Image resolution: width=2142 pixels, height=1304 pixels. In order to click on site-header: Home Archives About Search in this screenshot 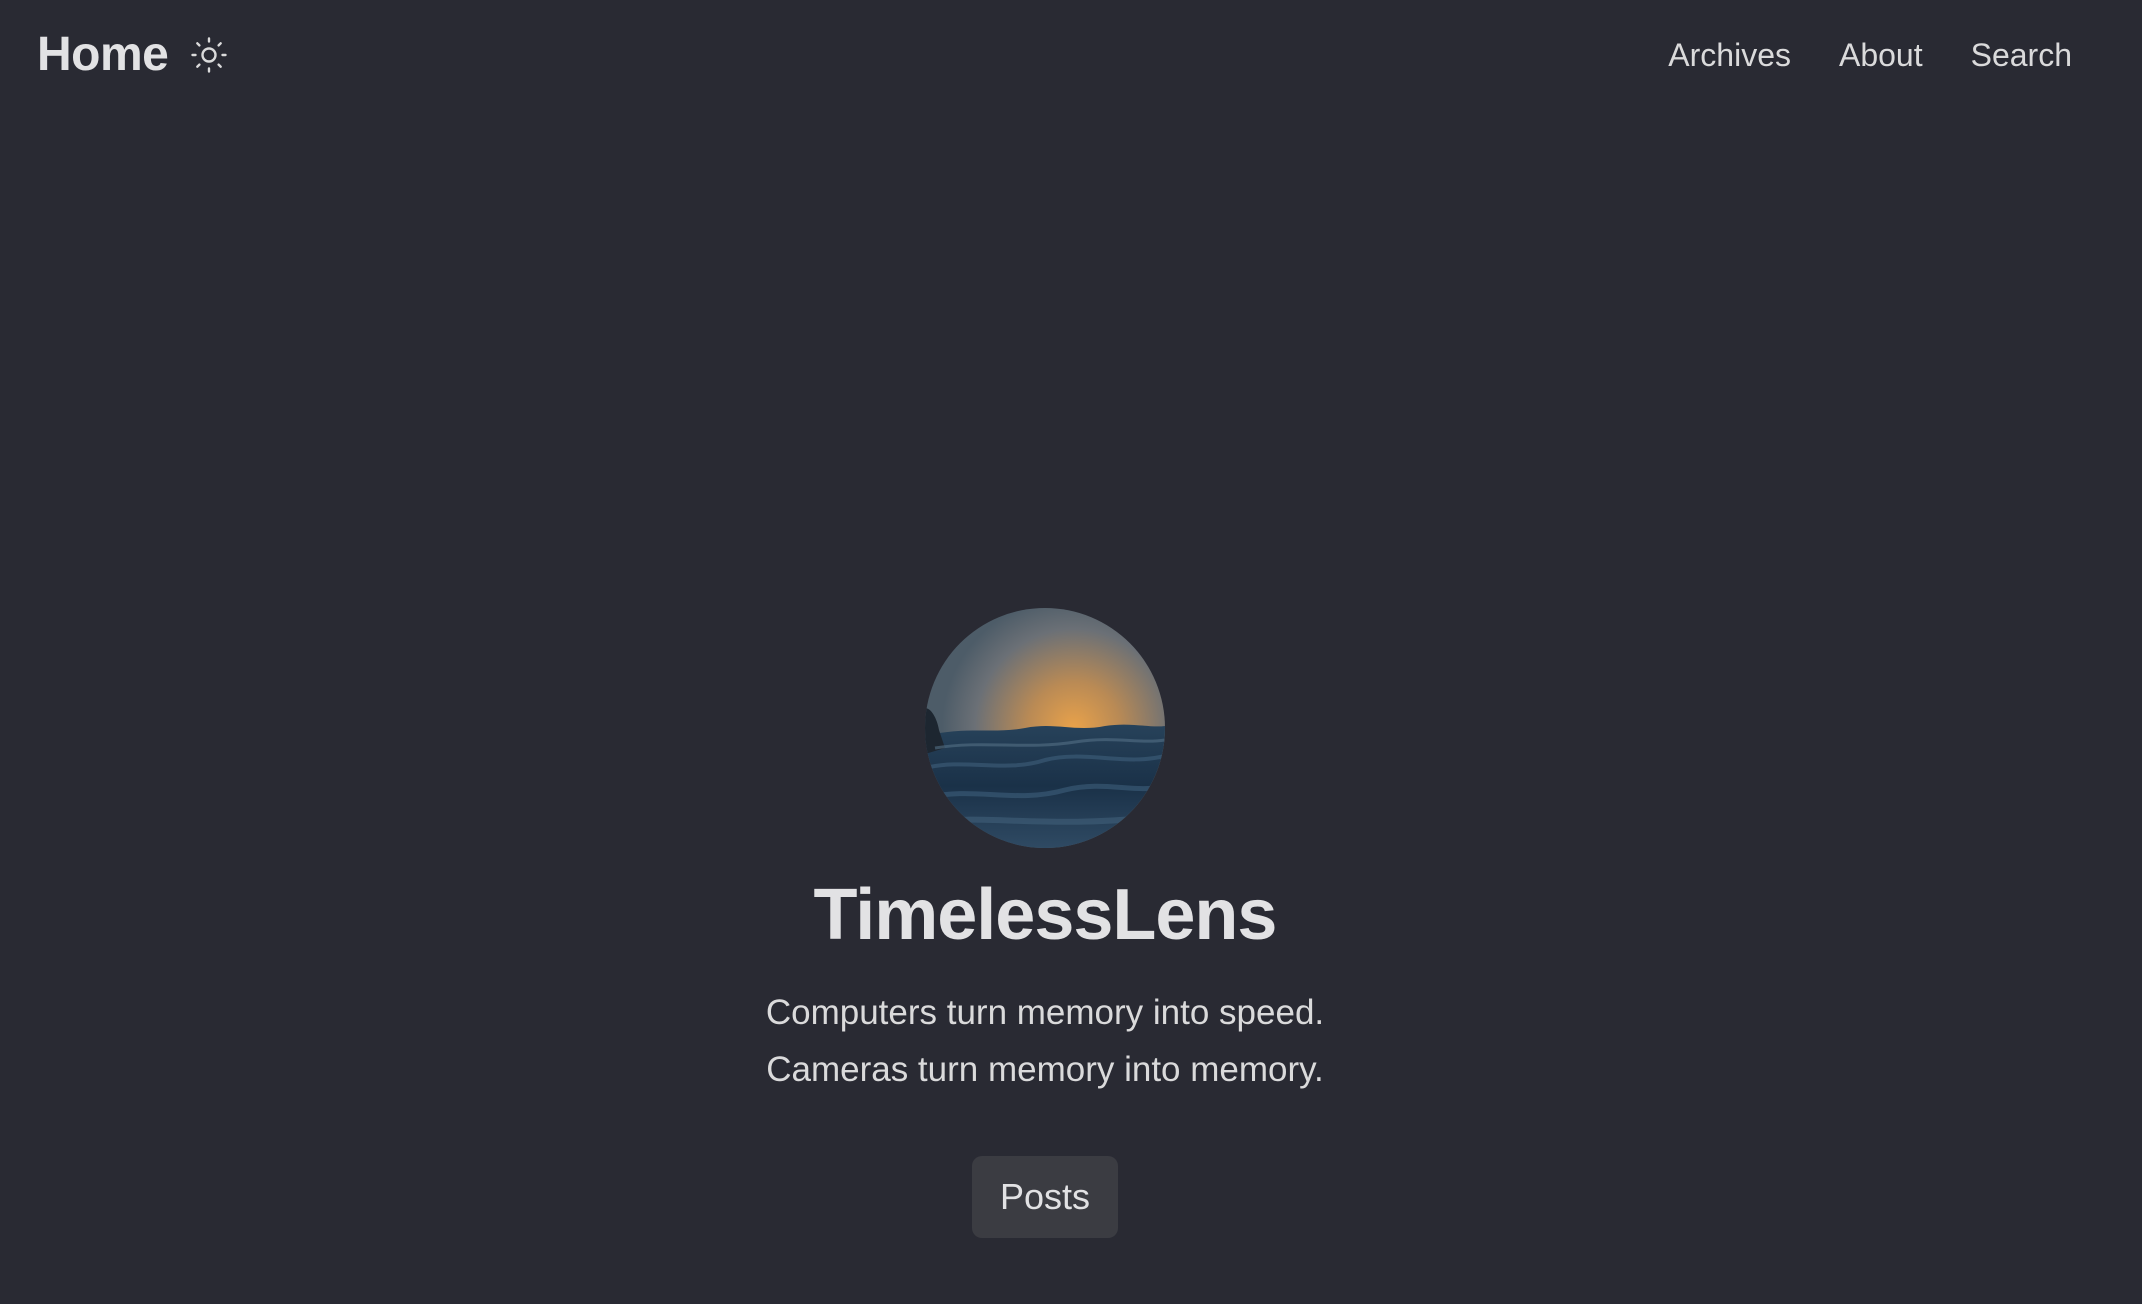, I will do `click(1071, 55)`.